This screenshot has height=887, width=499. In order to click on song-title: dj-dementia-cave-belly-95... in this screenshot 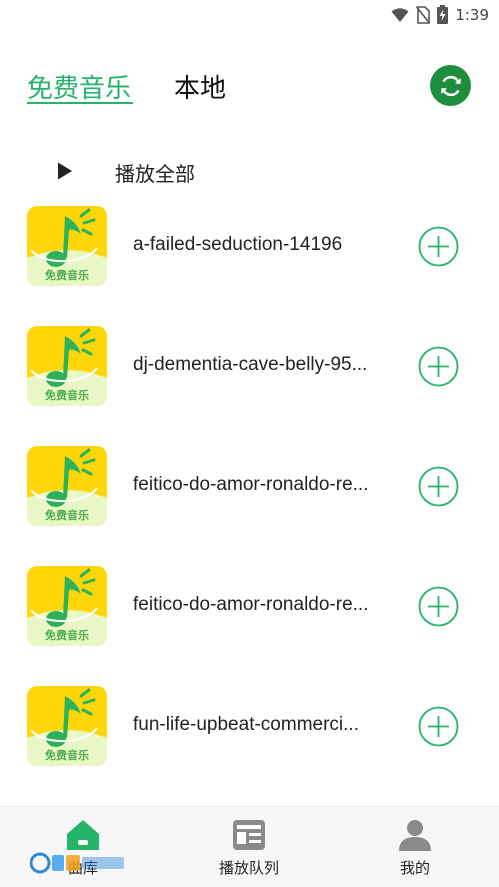, I will do `click(250, 364)`.